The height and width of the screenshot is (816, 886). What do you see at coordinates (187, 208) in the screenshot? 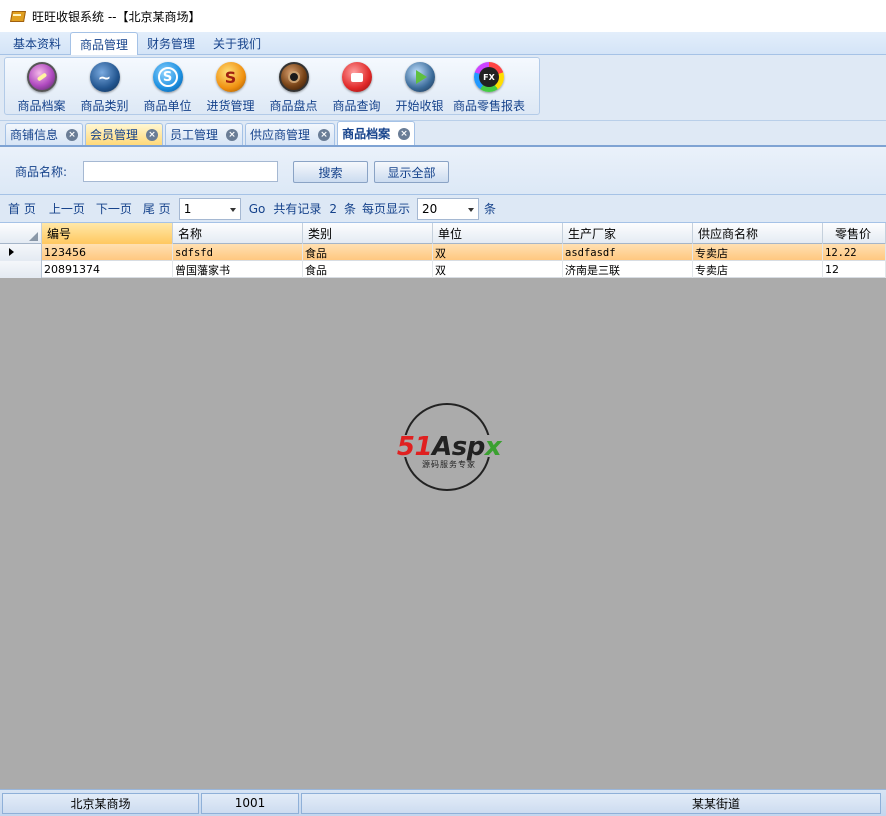
I see `page-number-value: 1` at bounding box center [187, 208].